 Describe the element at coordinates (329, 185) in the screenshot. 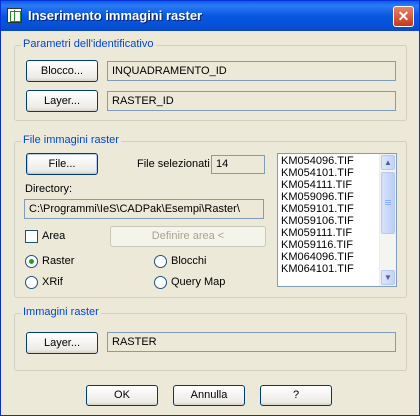

I see `file-list-item: KM054111.TIF` at that location.